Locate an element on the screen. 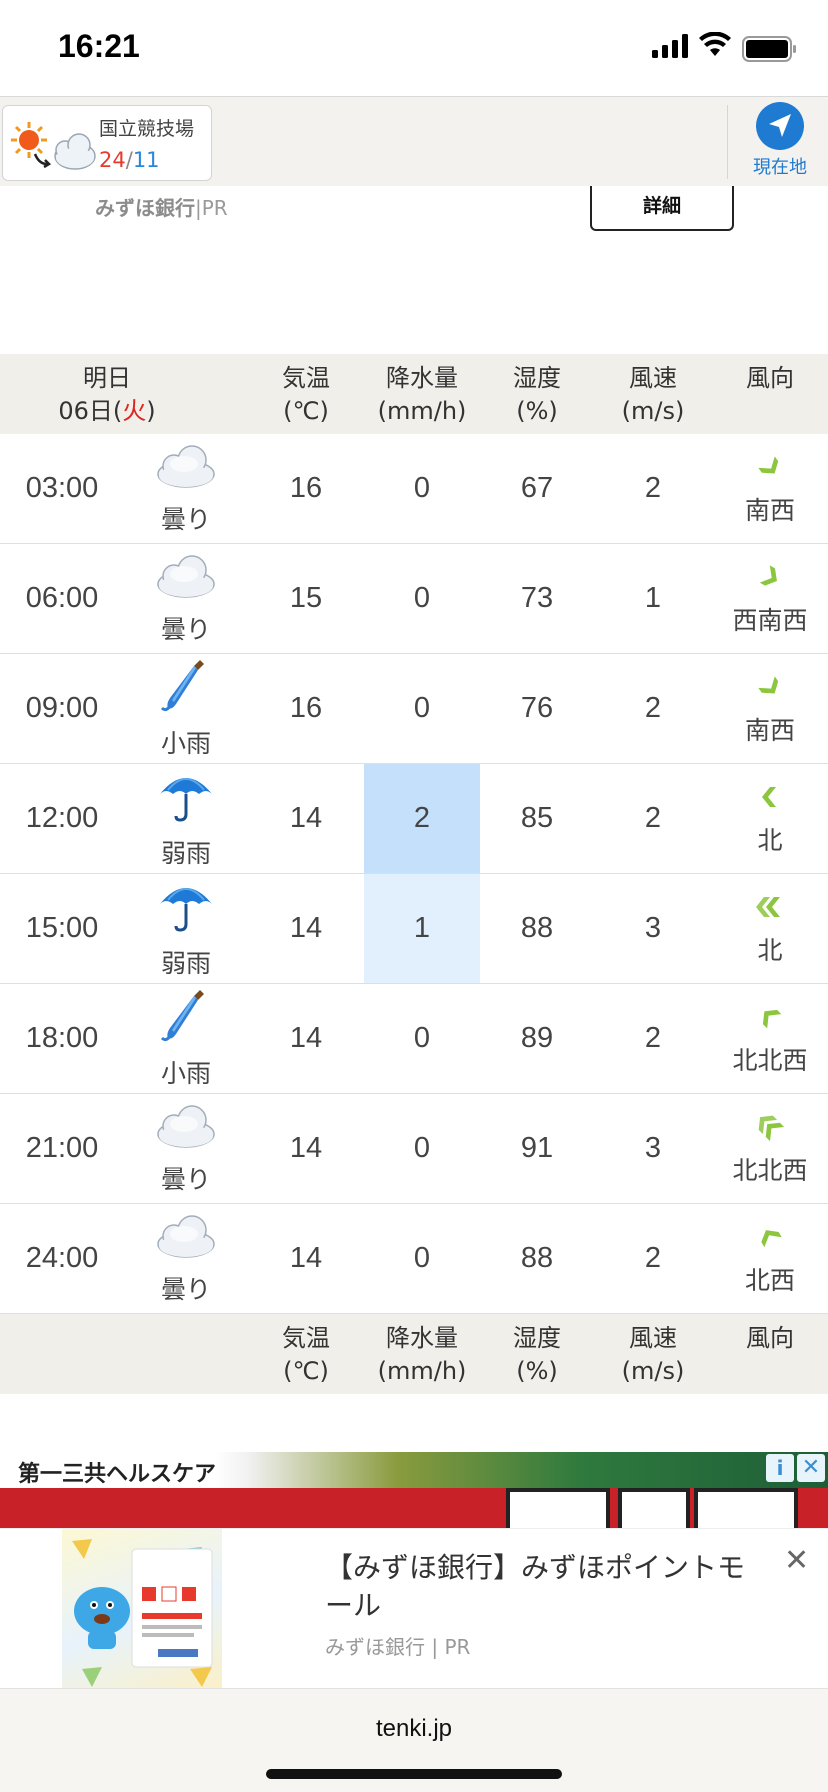  spot-card: 国立競技場 24/11 is located at coordinates (107, 143).